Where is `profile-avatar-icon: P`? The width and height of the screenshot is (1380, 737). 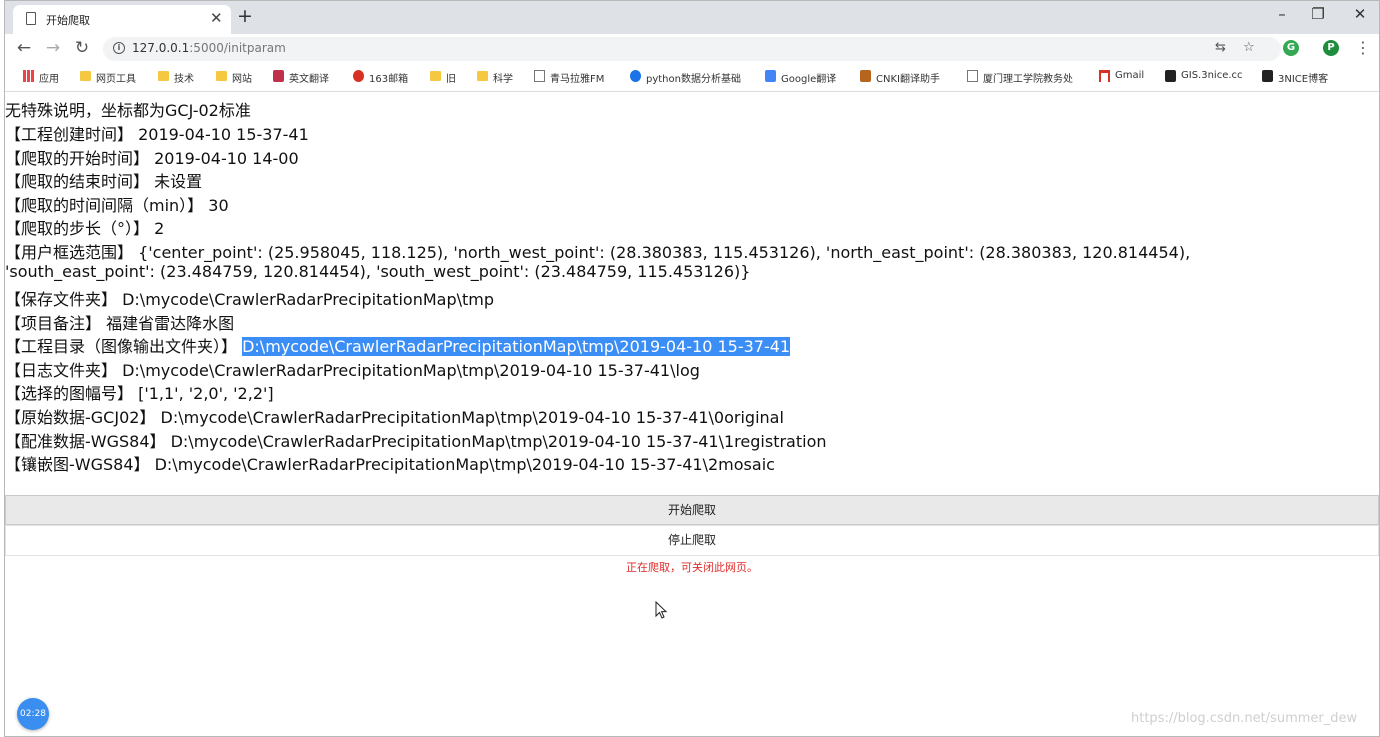 profile-avatar-icon: P is located at coordinates (1331, 48).